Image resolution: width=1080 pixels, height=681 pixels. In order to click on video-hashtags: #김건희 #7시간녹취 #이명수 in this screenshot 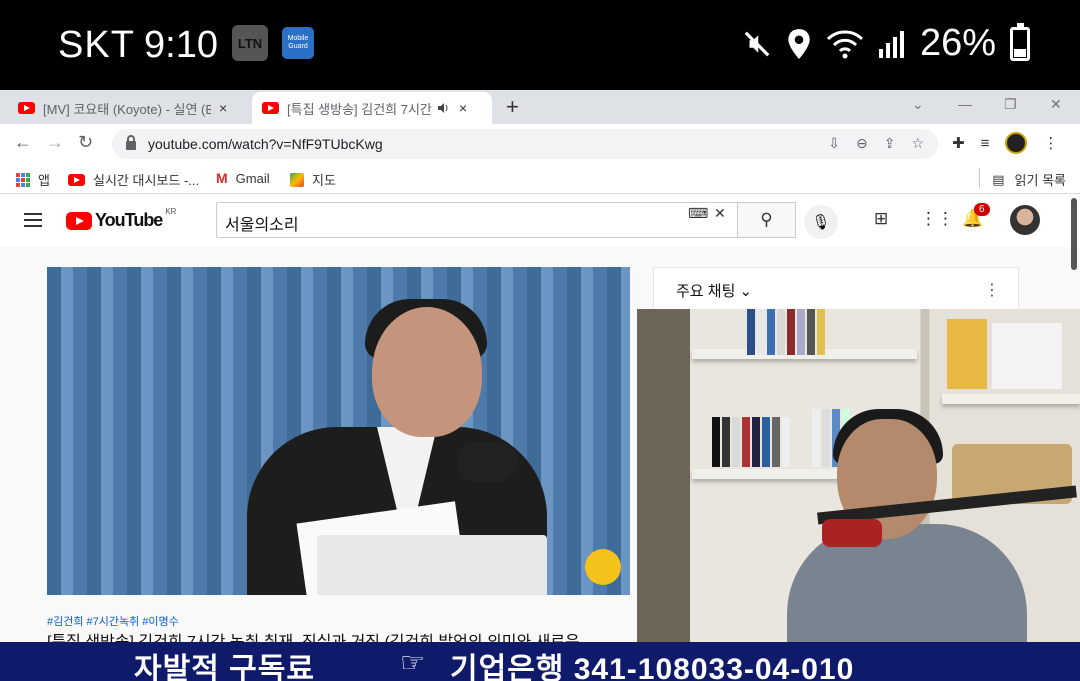, I will do `click(113, 621)`.